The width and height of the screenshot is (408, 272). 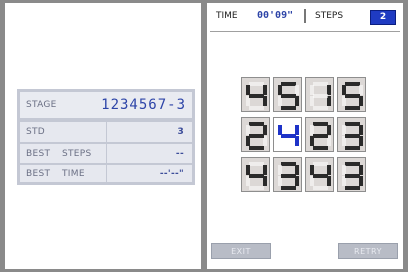 What do you see at coordinates (179, 153) in the screenshot?
I see `best-steps-value: --` at bounding box center [179, 153].